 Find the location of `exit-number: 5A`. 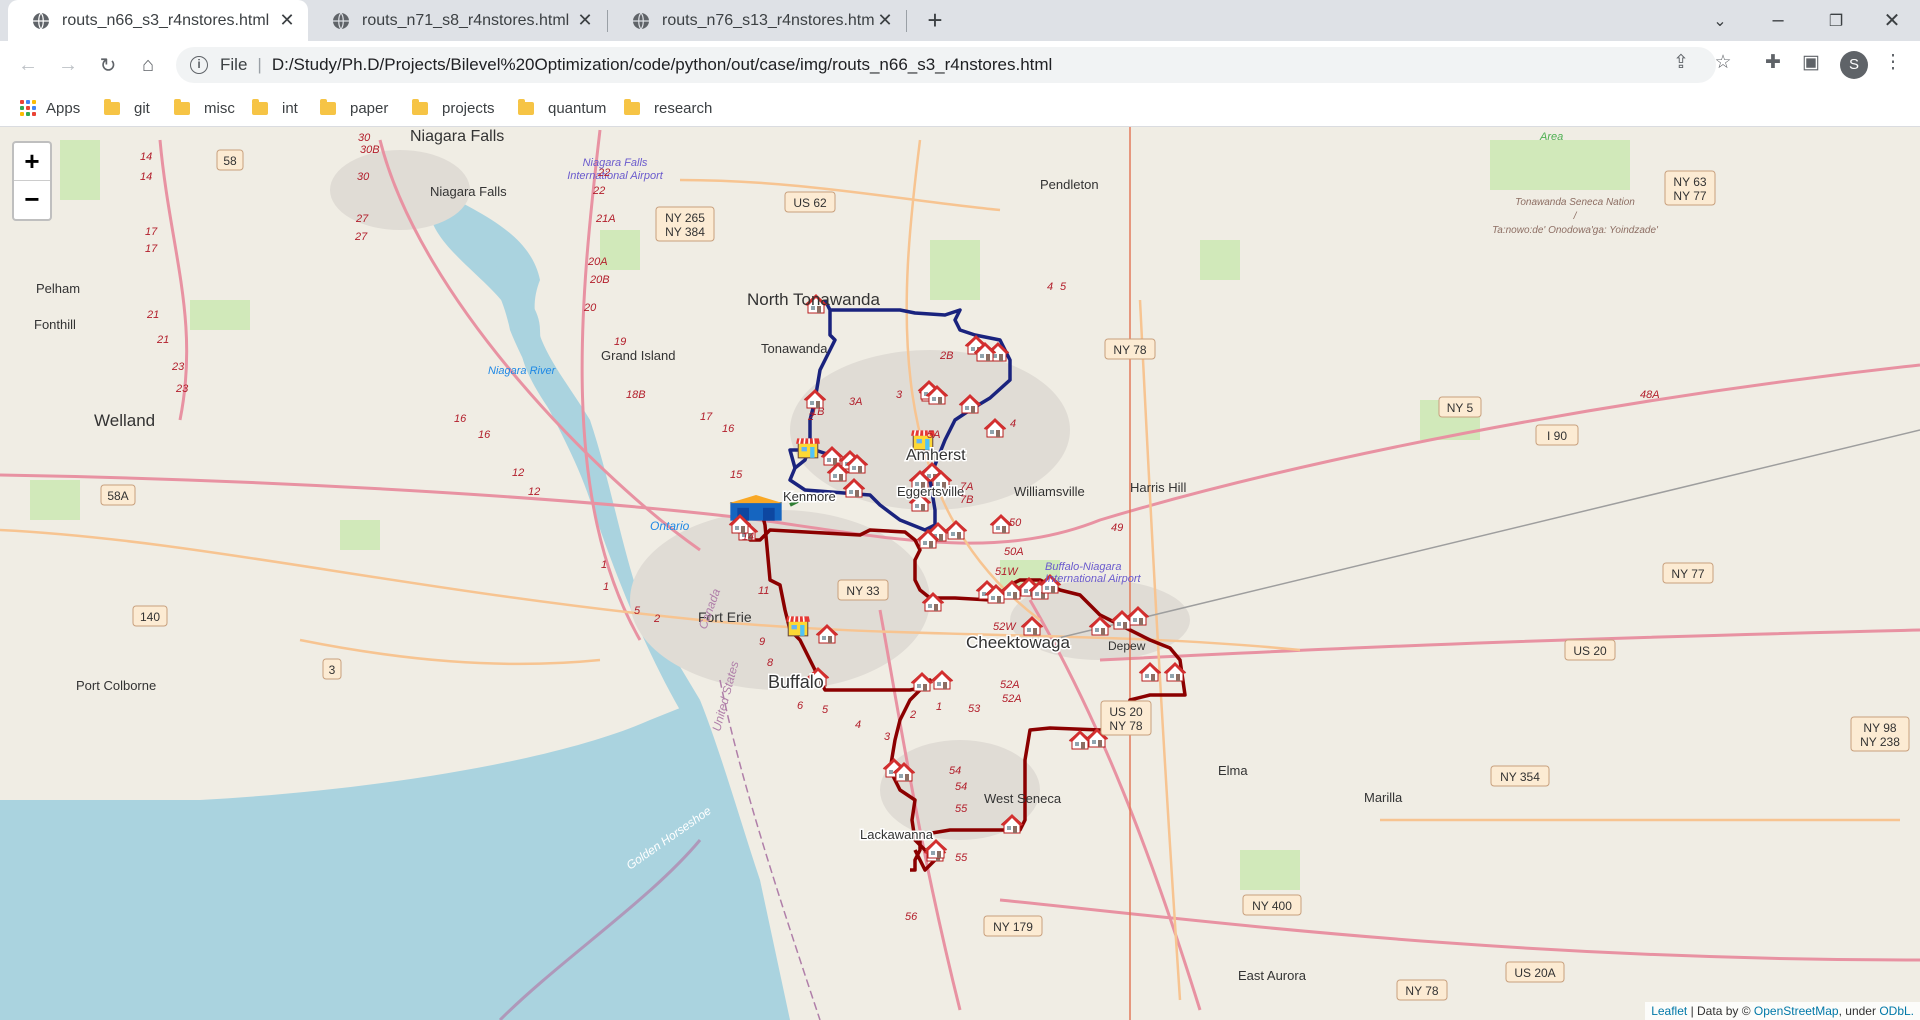

exit-number: 5A is located at coordinates (933, 435).